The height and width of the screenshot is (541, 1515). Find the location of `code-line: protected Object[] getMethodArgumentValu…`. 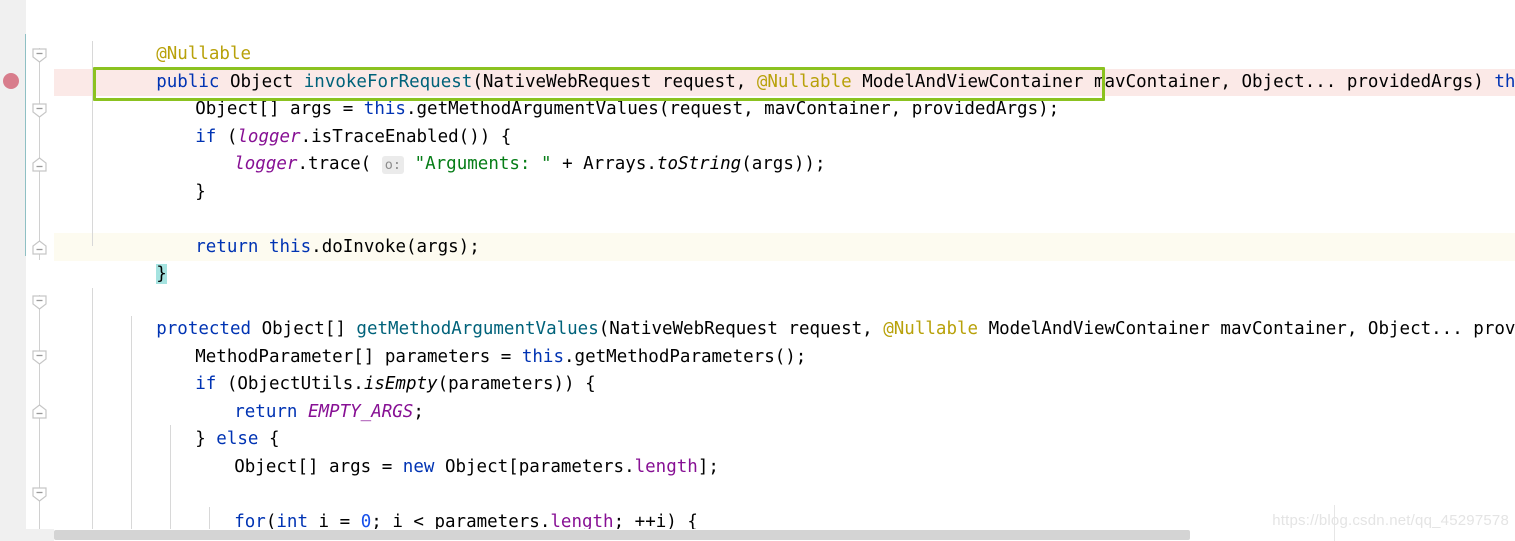

code-line: protected Object[] getMethodArgumentValu… is located at coordinates (784, 314).